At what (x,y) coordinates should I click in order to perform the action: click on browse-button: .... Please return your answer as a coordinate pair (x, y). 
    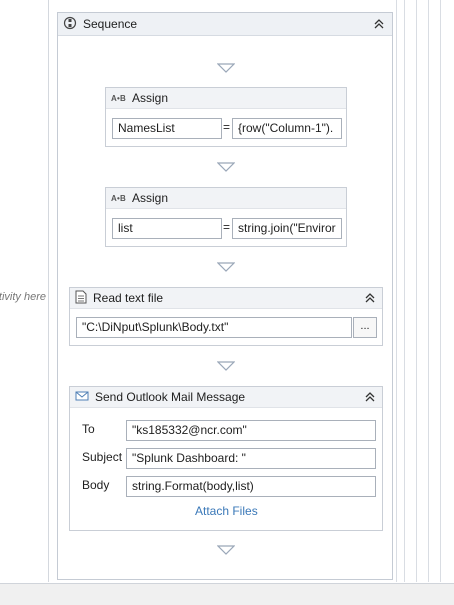
    Looking at the image, I should click on (365, 327).